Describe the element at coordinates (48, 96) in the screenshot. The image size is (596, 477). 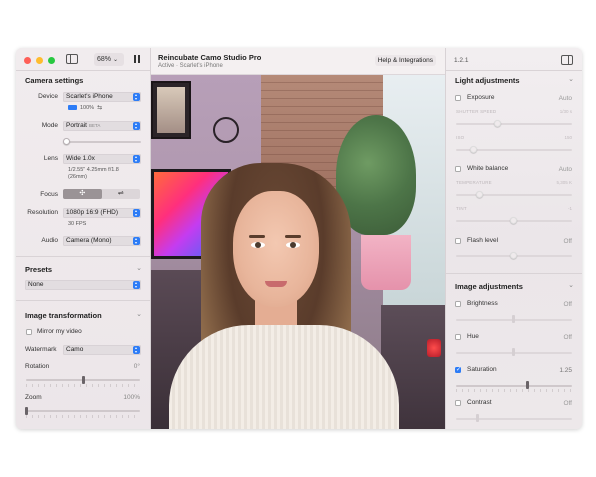
I see `device-label: Device` at that location.